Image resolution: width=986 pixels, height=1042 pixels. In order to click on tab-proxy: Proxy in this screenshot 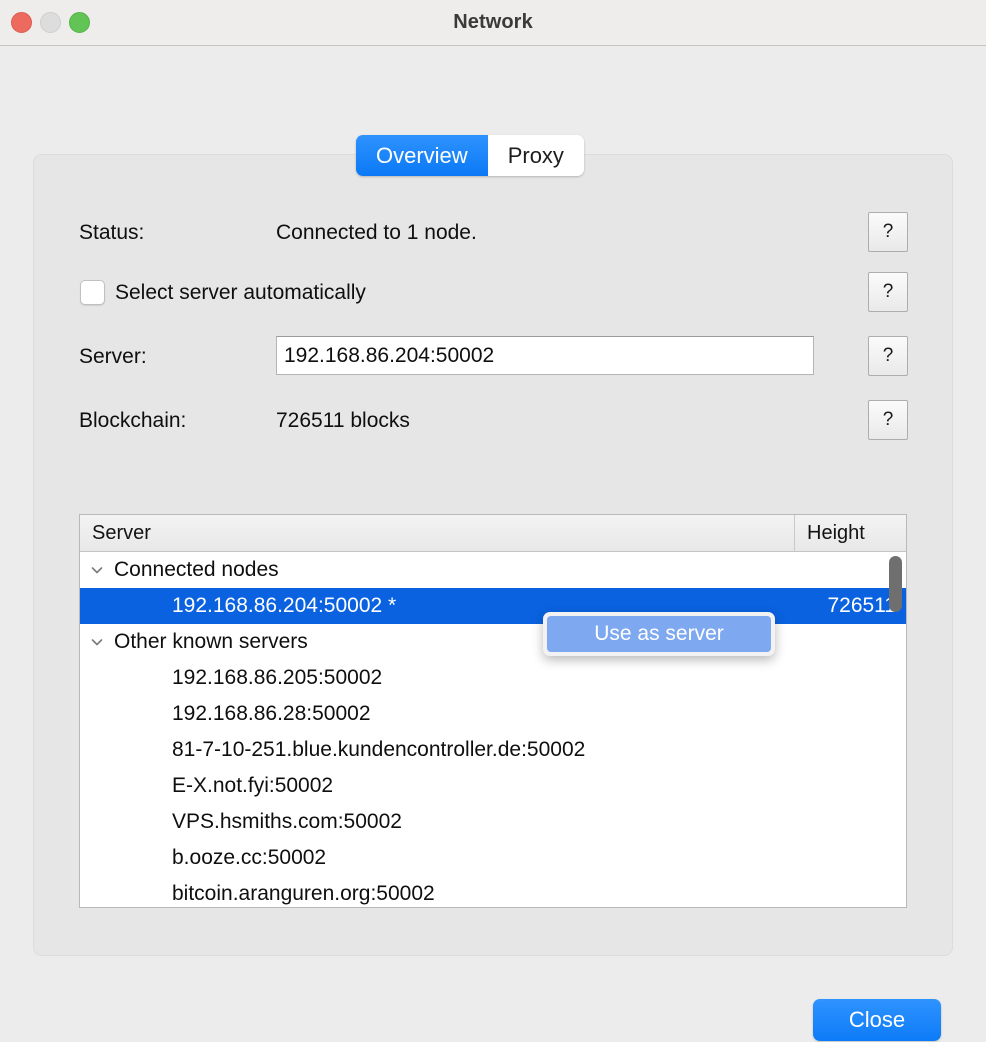, I will do `click(535, 155)`.